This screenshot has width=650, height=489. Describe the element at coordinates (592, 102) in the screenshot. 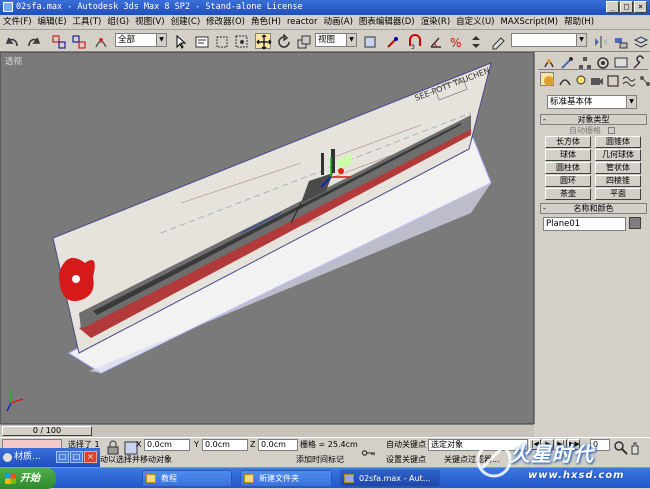

I see `category-dropdown: 标准基本体 ▼` at that location.